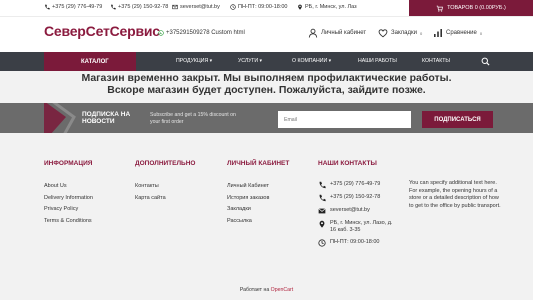  I want to click on subscribe-email-input, so click(344, 119).